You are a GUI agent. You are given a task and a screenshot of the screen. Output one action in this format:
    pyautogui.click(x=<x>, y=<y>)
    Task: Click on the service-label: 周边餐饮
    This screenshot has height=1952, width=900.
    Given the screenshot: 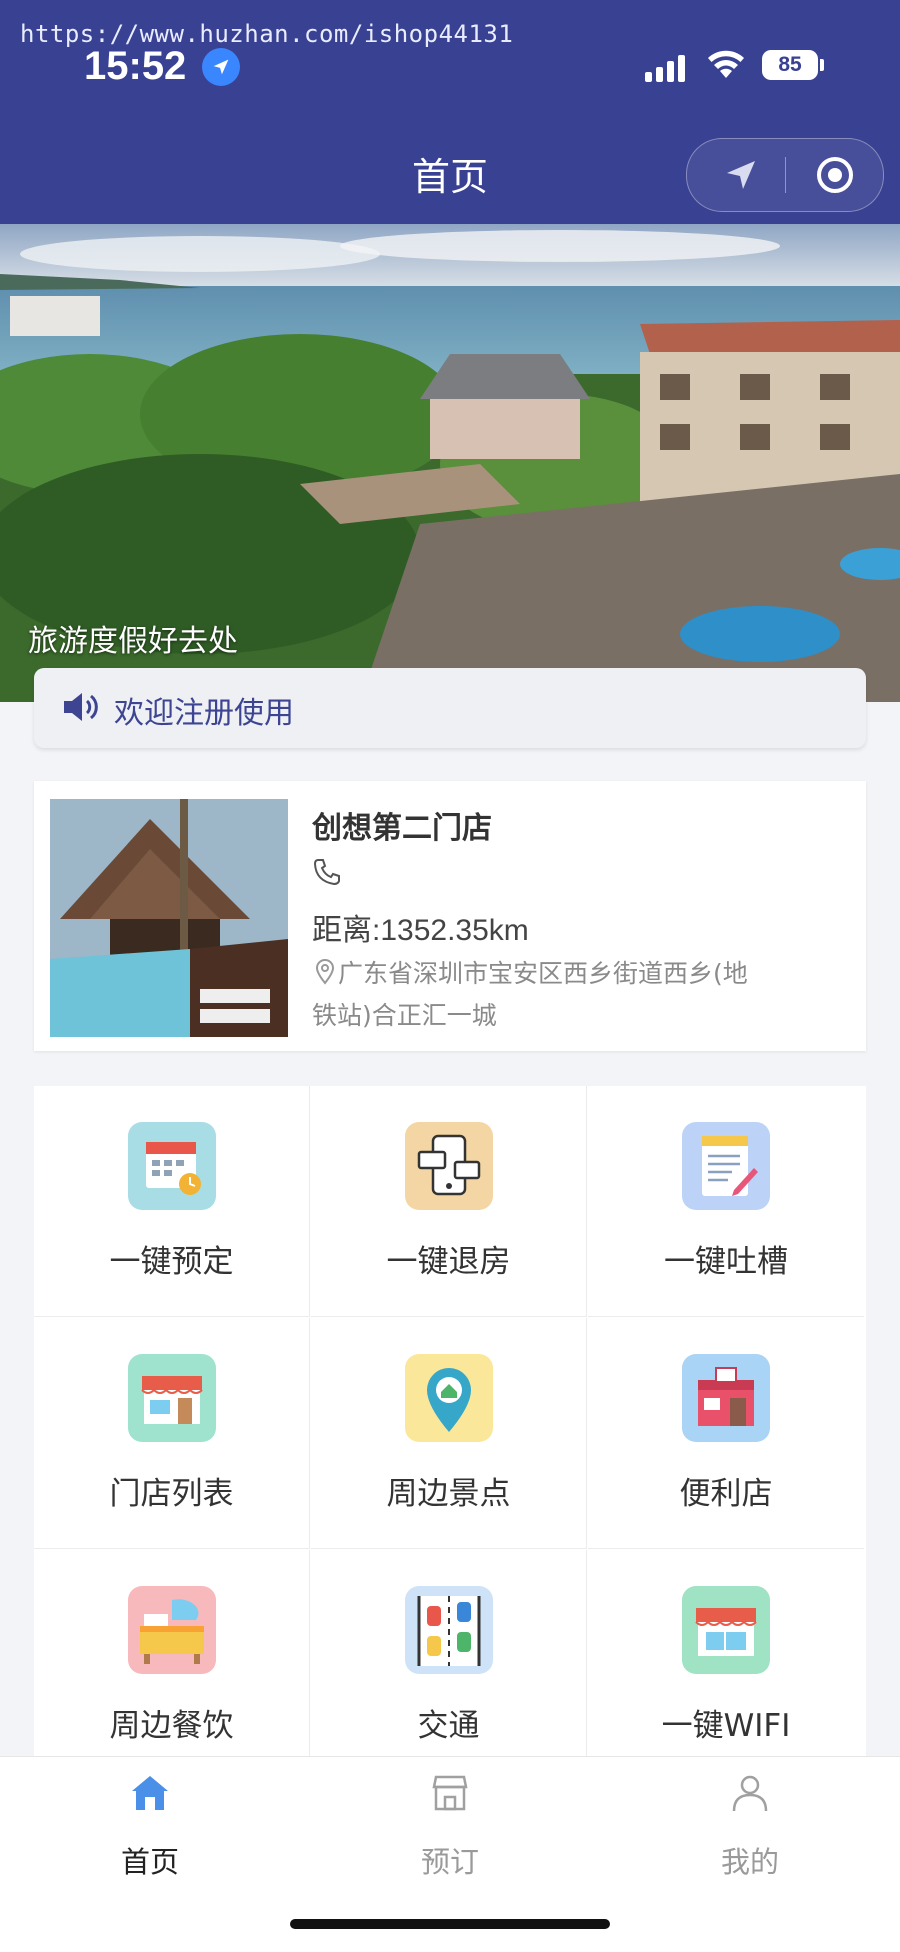 What is the action you would take?
    pyautogui.click(x=171, y=1726)
    